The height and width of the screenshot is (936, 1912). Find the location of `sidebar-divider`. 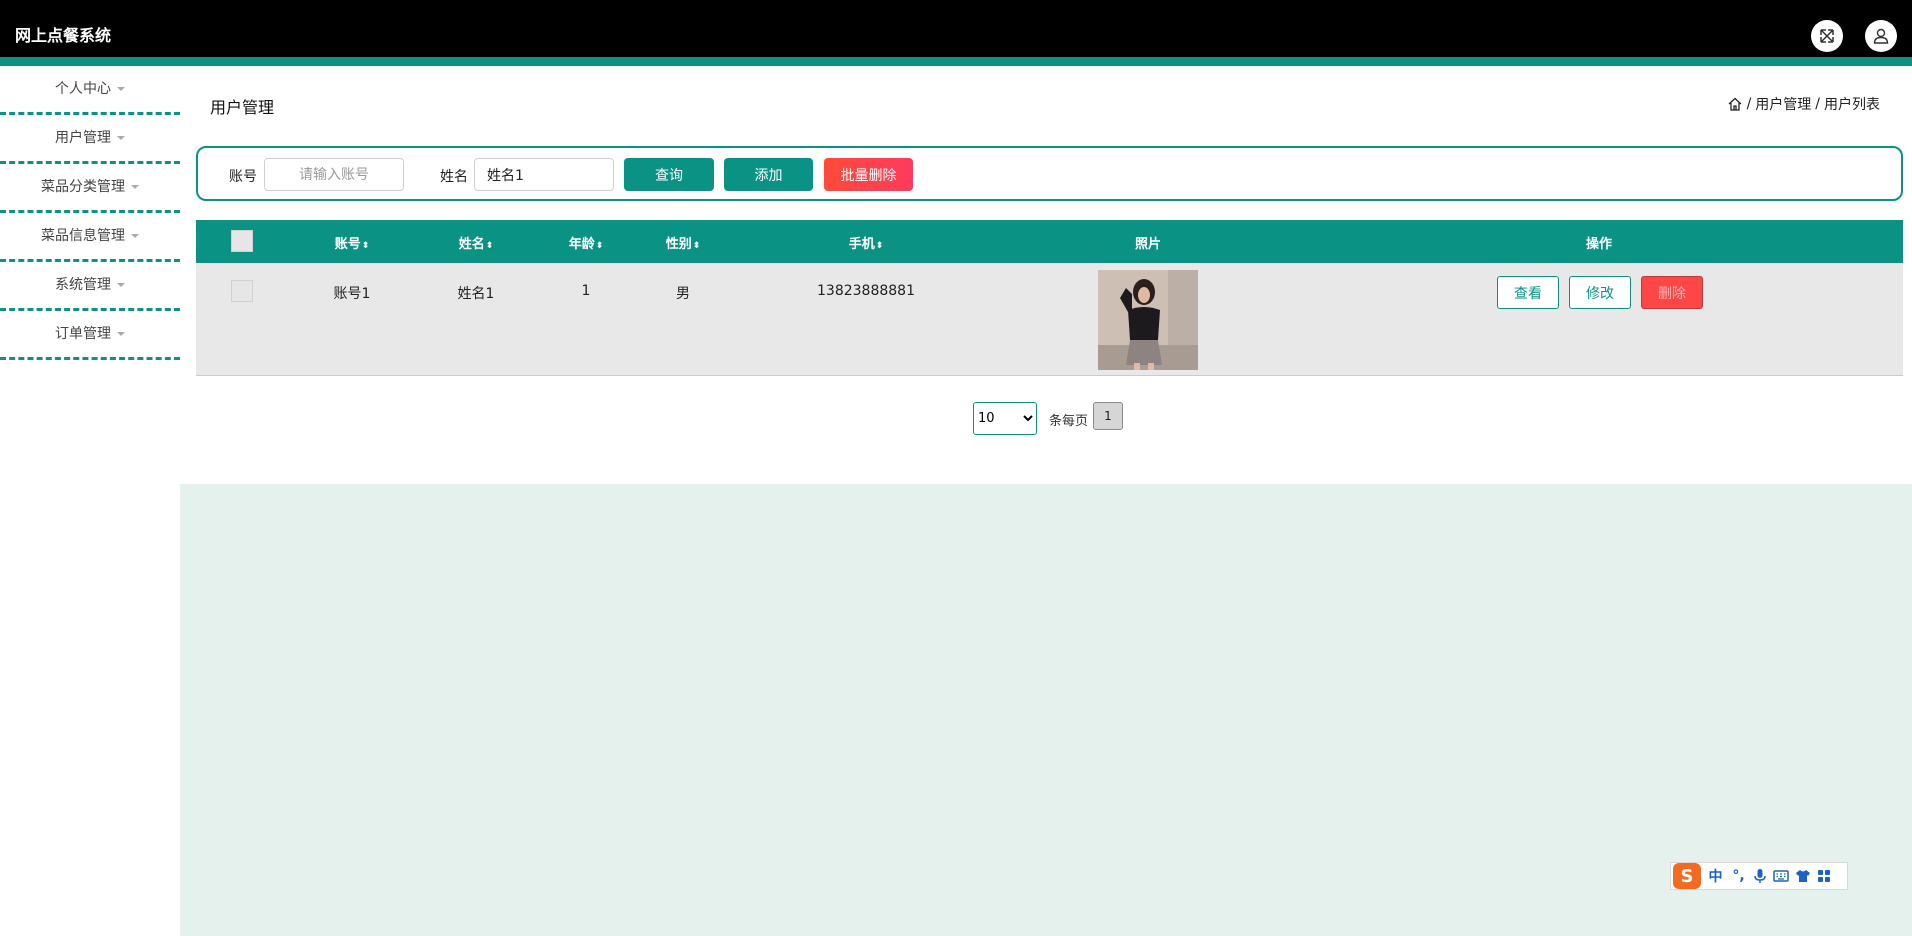

sidebar-divider is located at coordinates (90, 358).